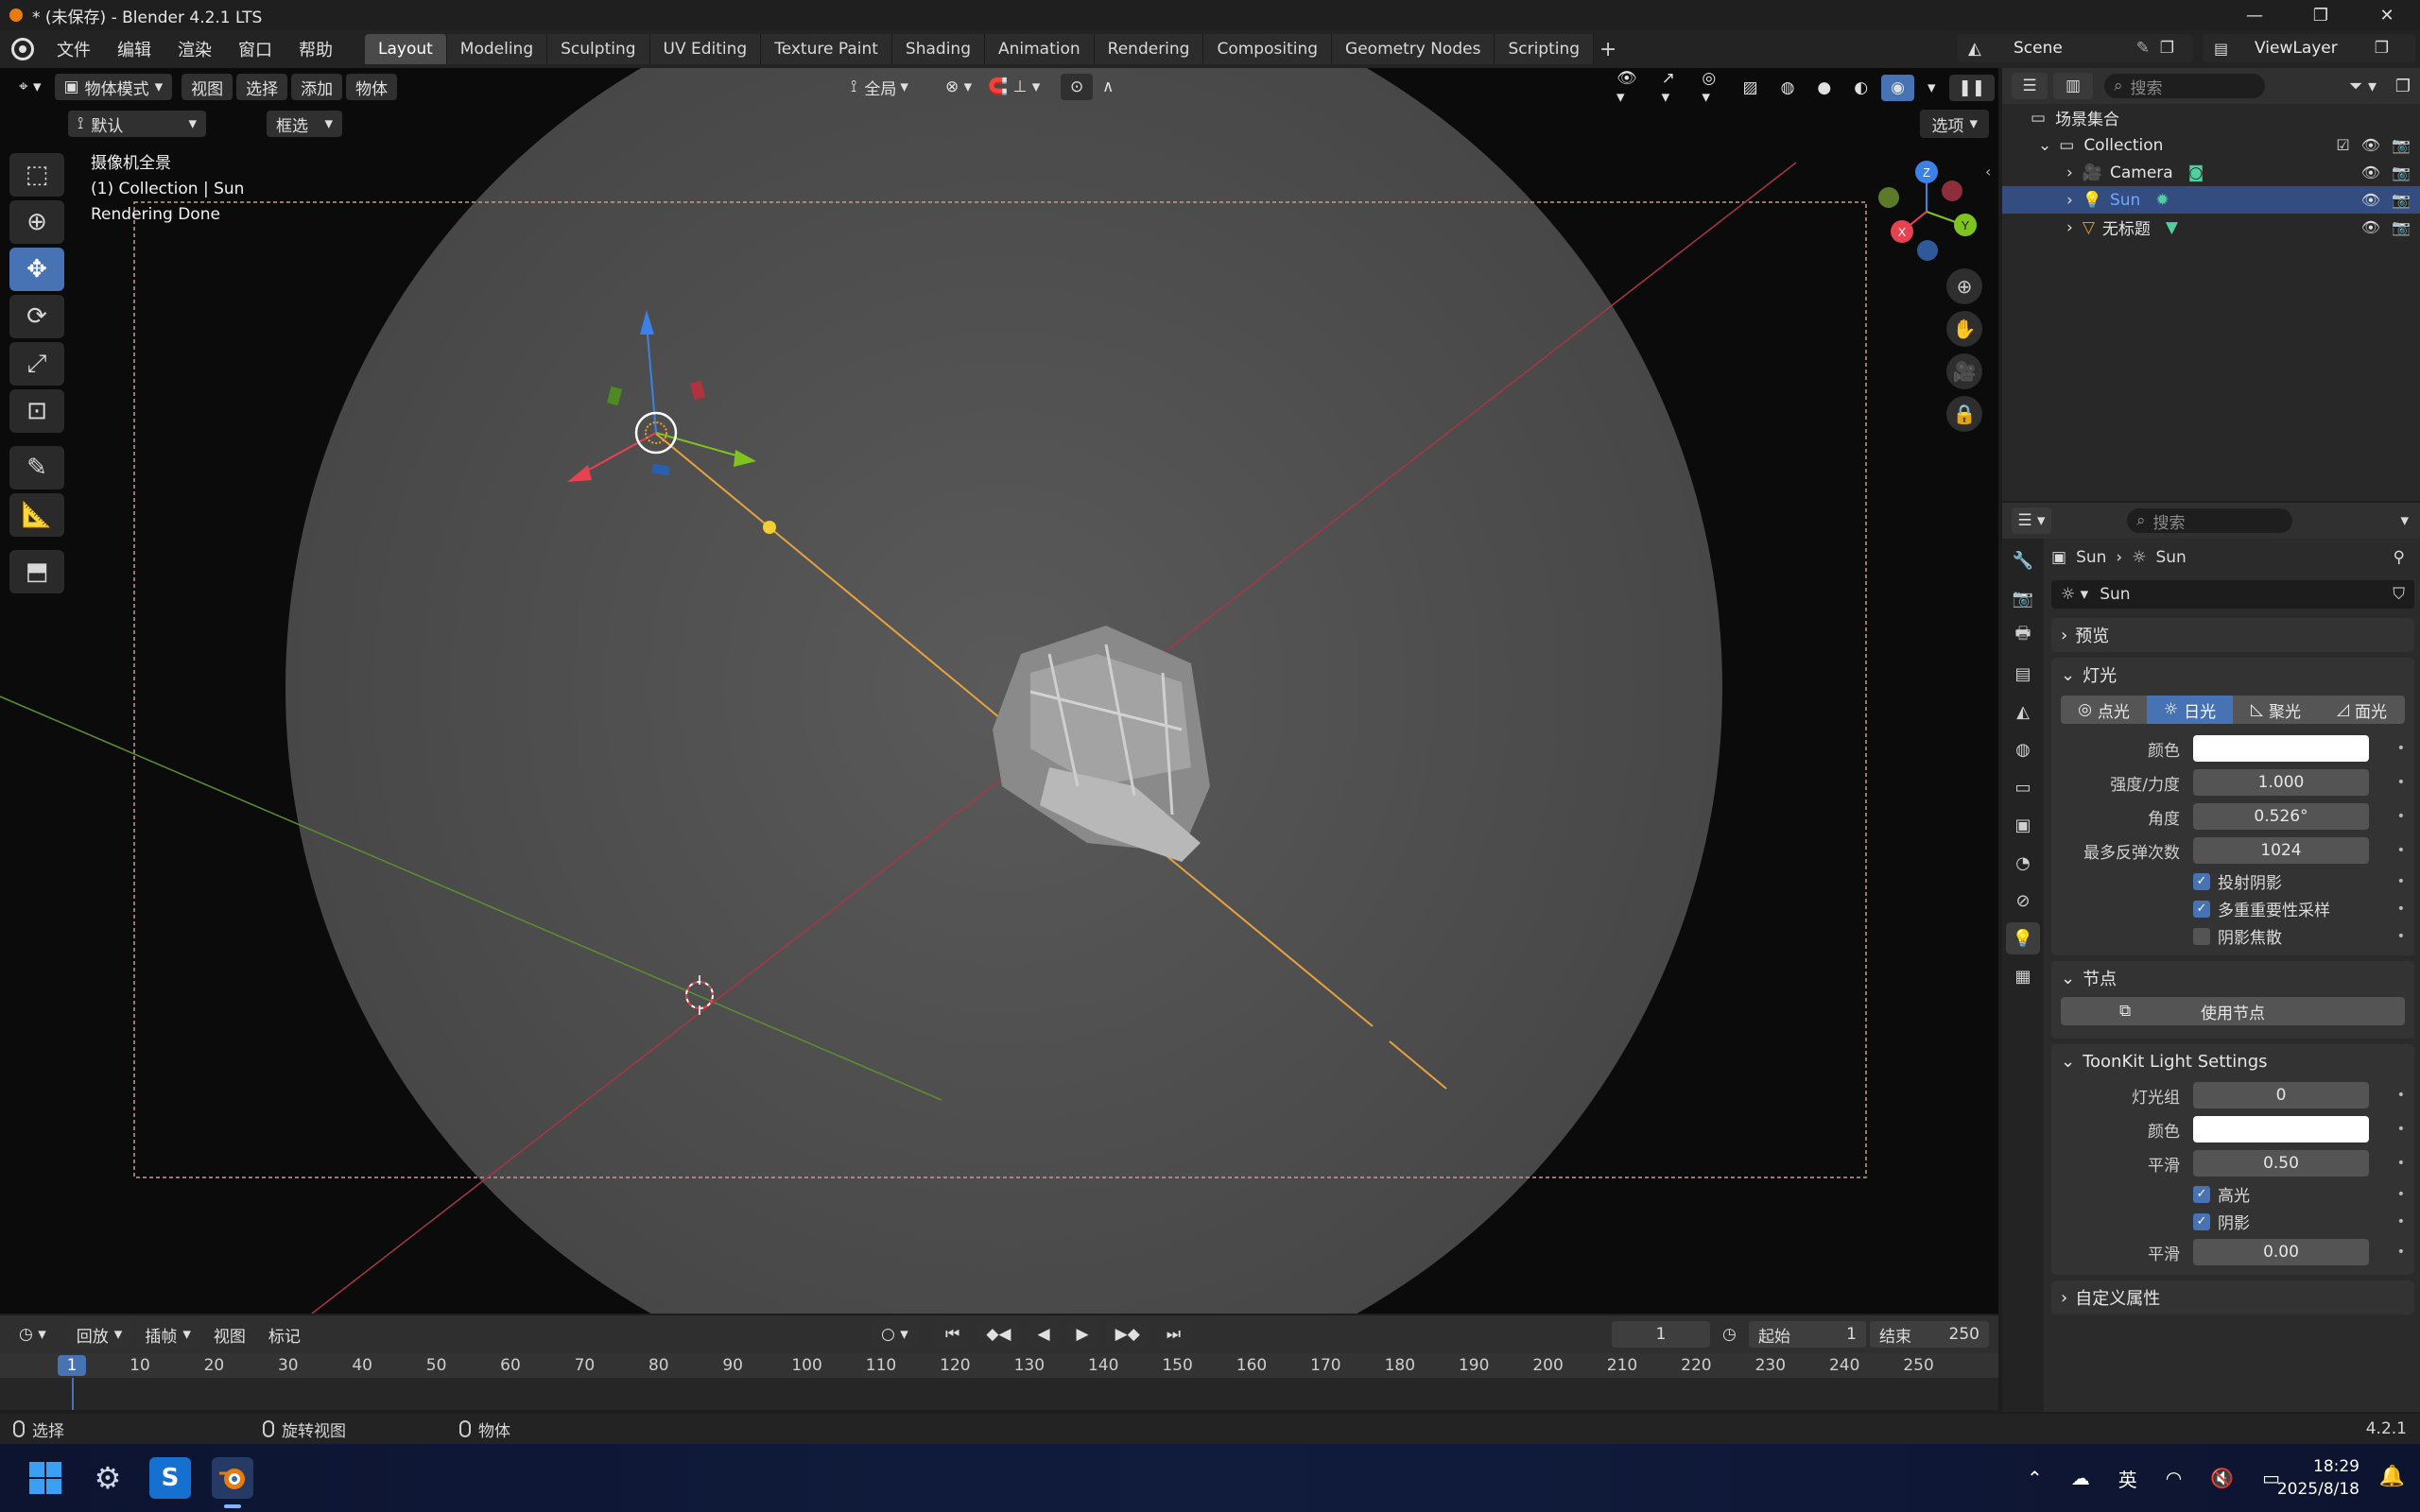  I want to click on playhead, so click(73, 1394).